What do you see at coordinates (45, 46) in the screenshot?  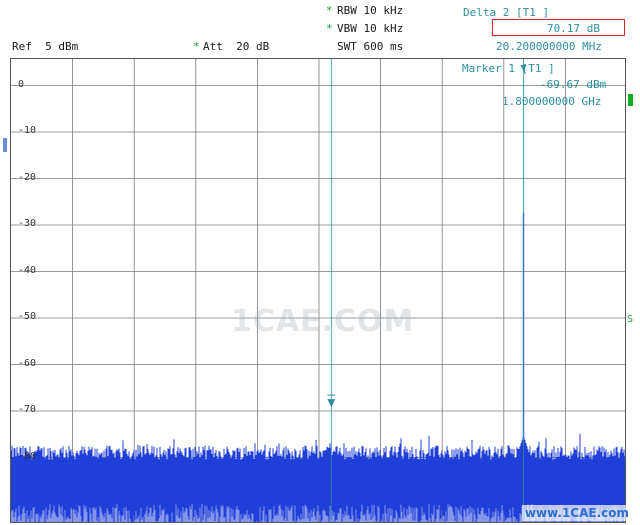 I see `ref-level-readout: Ref 5 dBm` at bounding box center [45, 46].